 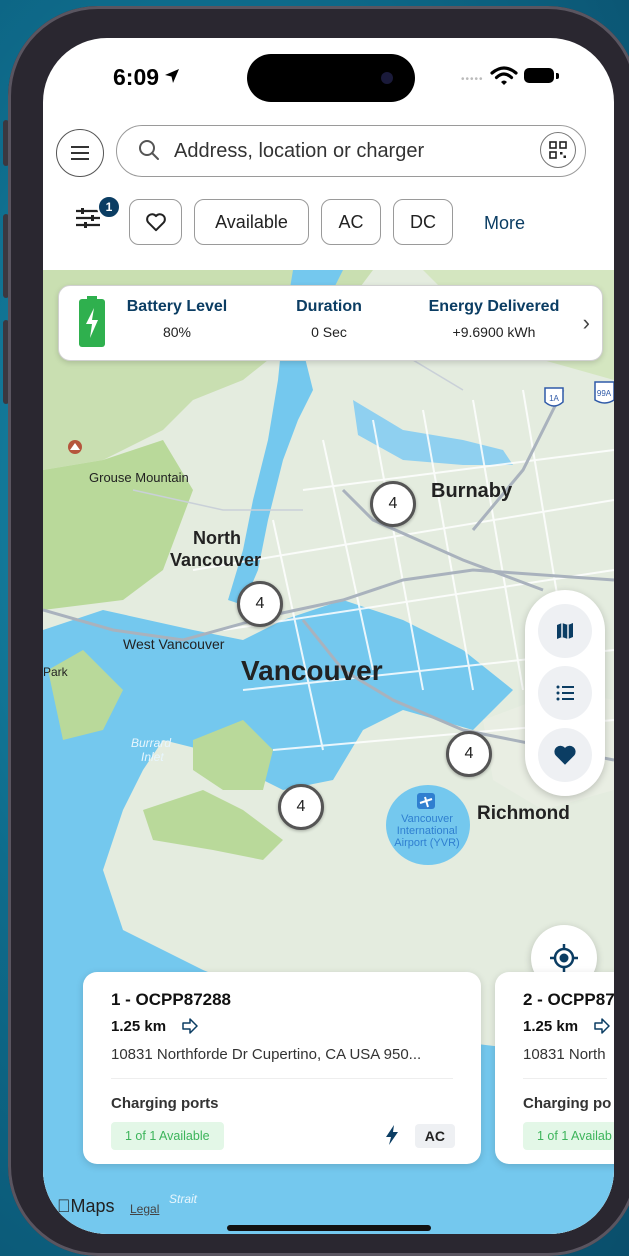 What do you see at coordinates (165, 1103) in the screenshot?
I see `charging-ports-label: Charging ports` at bounding box center [165, 1103].